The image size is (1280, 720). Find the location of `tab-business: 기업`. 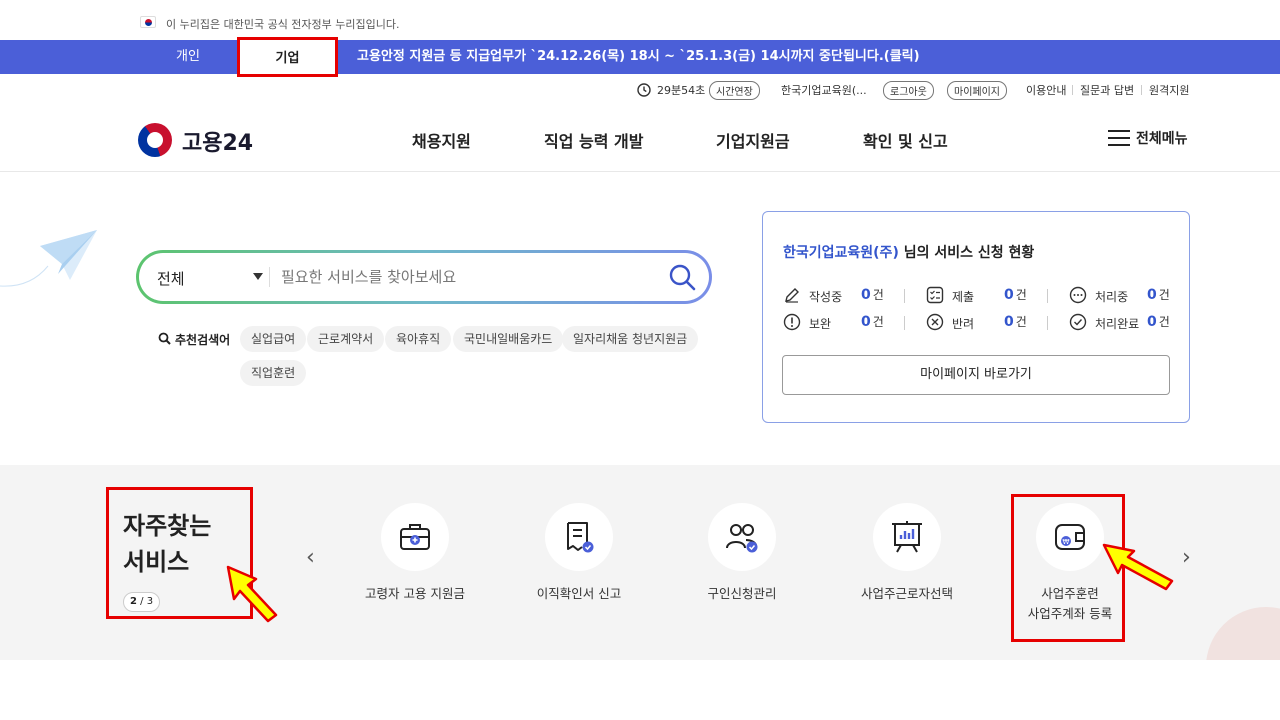

tab-business: 기업 is located at coordinates (287, 57).